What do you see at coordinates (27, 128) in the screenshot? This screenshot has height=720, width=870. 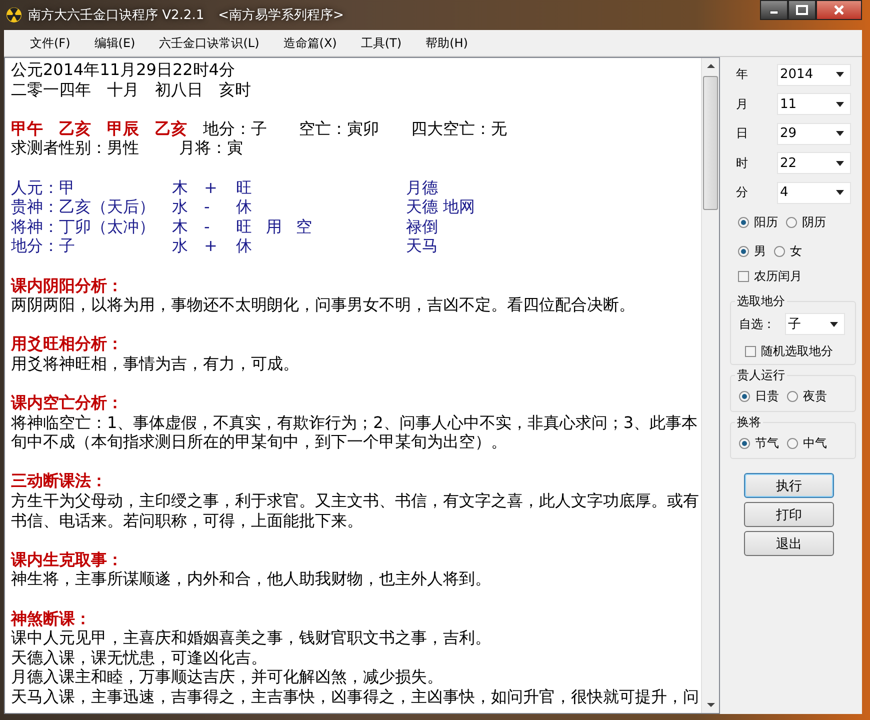 I see `pillar-text: 甲午` at bounding box center [27, 128].